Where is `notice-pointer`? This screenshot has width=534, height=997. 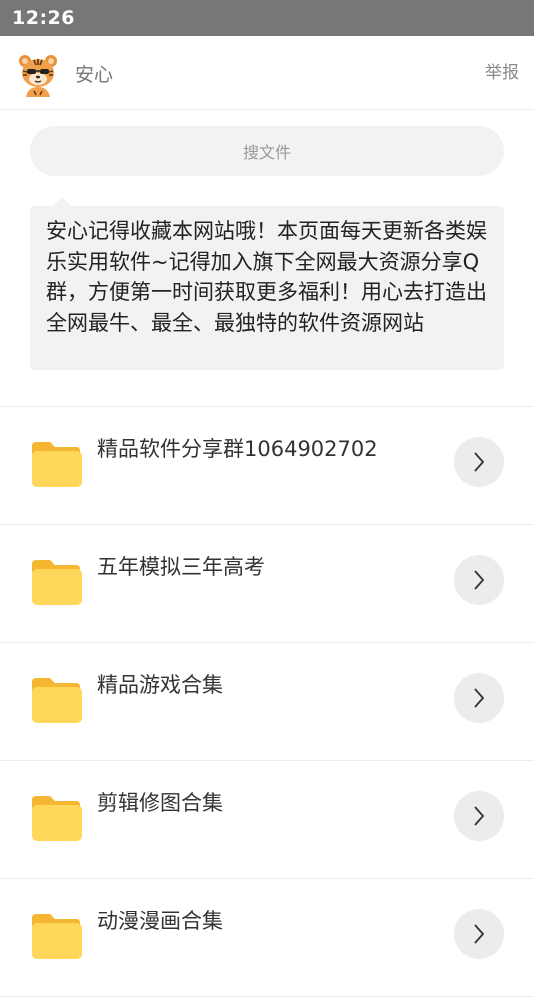 notice-pointer is located at coordinates (62, 202).